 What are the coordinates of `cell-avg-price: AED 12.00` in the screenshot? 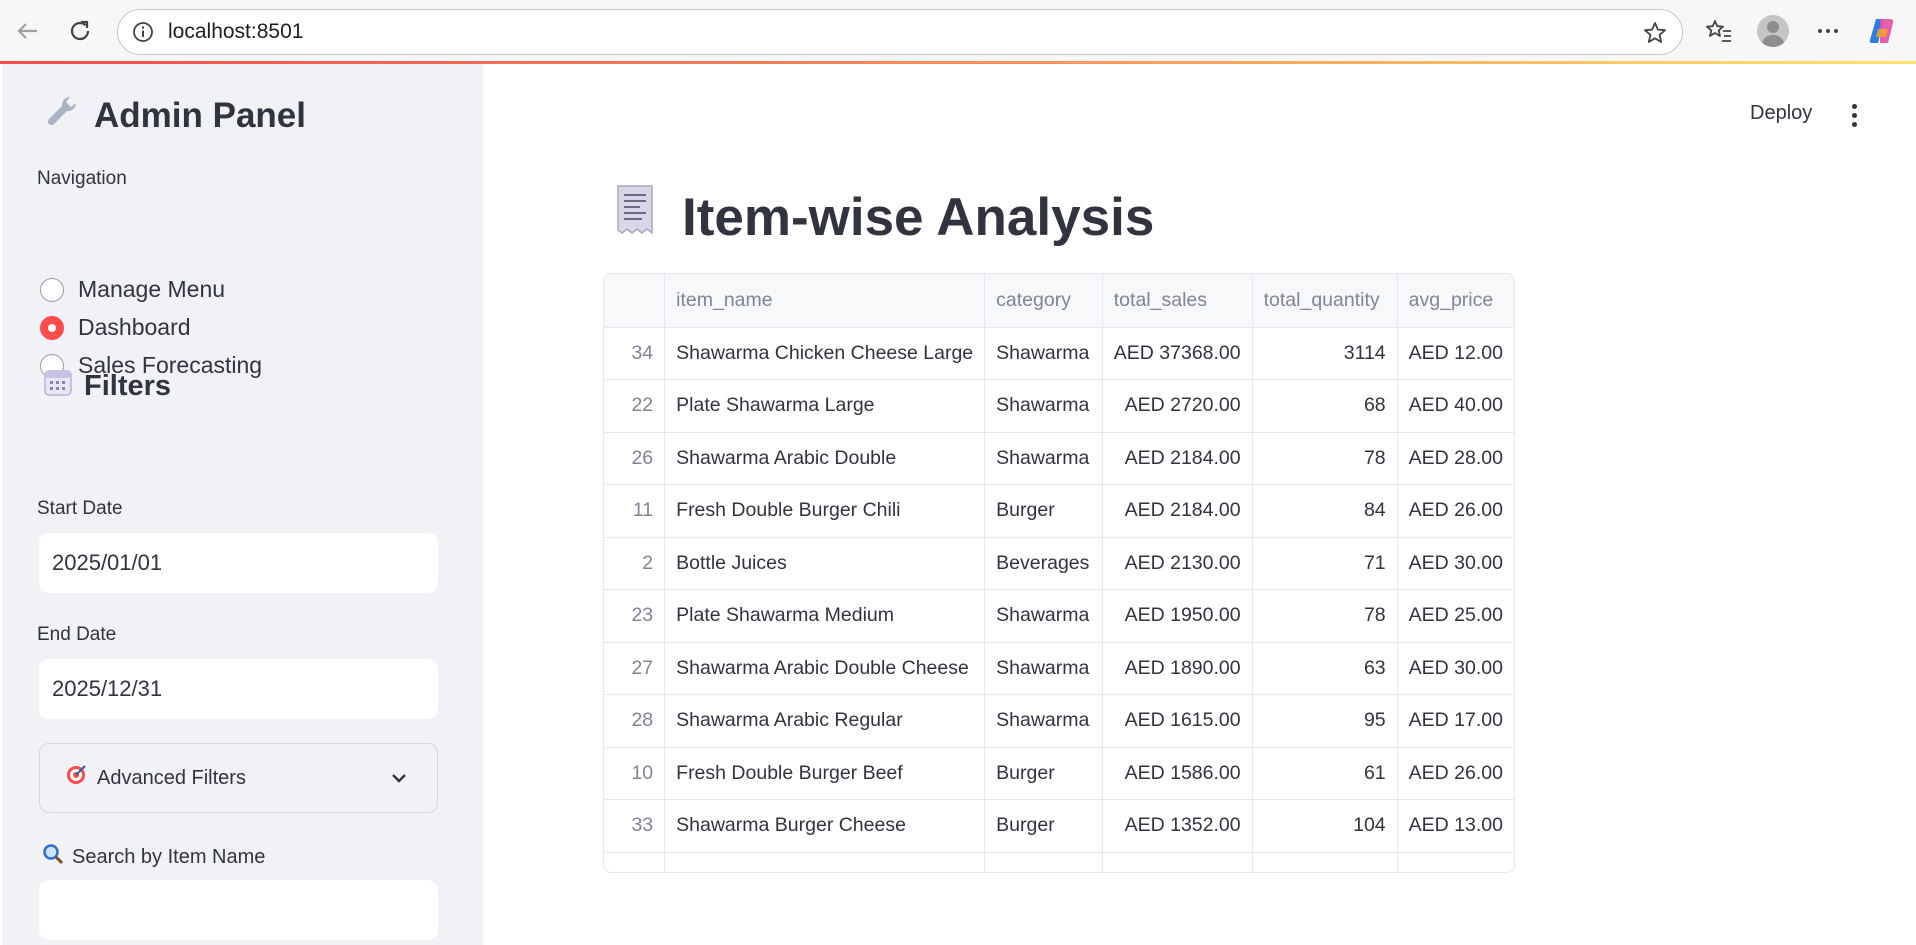 It's located at (1455, 353).